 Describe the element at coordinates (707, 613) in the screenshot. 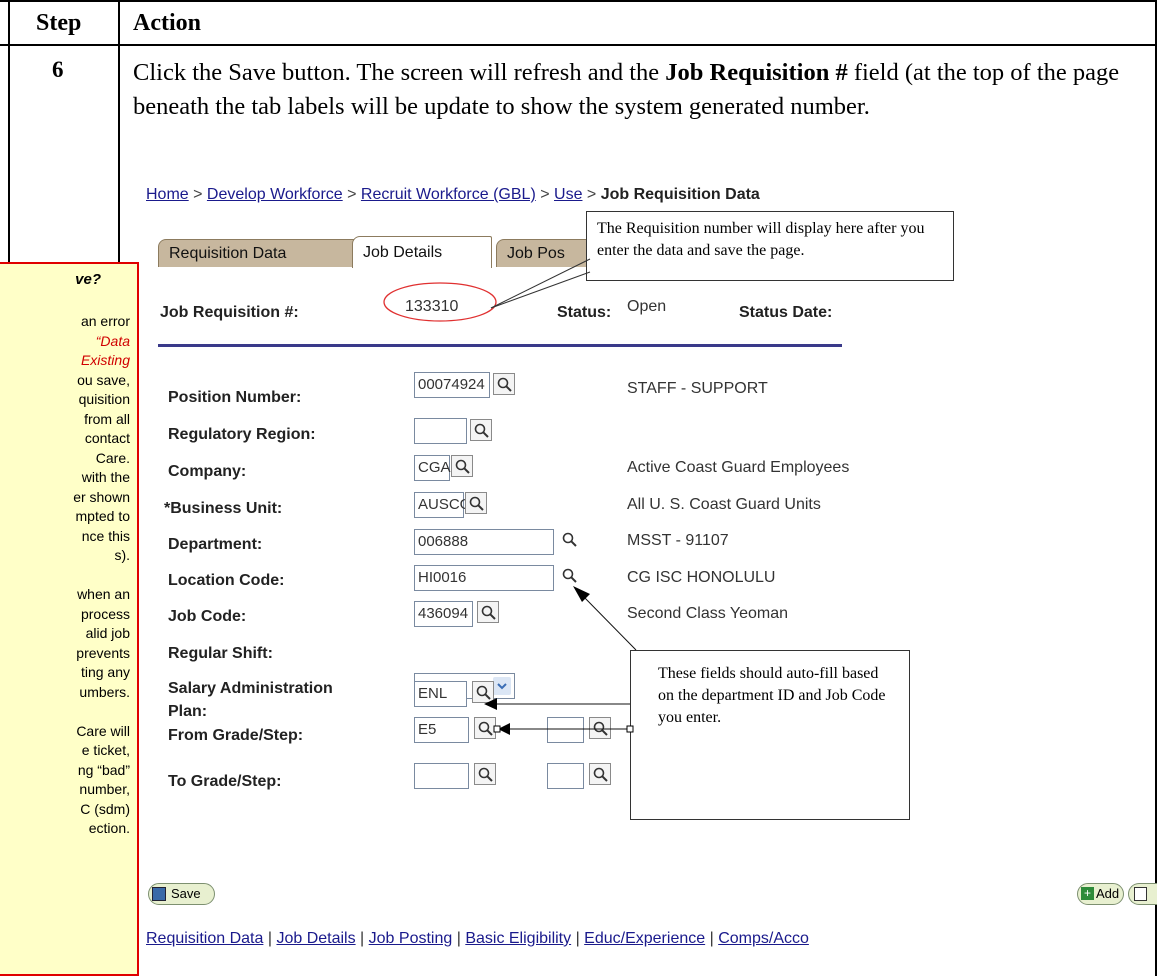

I see `job-code-description: Second Class Yeoman` at that location.